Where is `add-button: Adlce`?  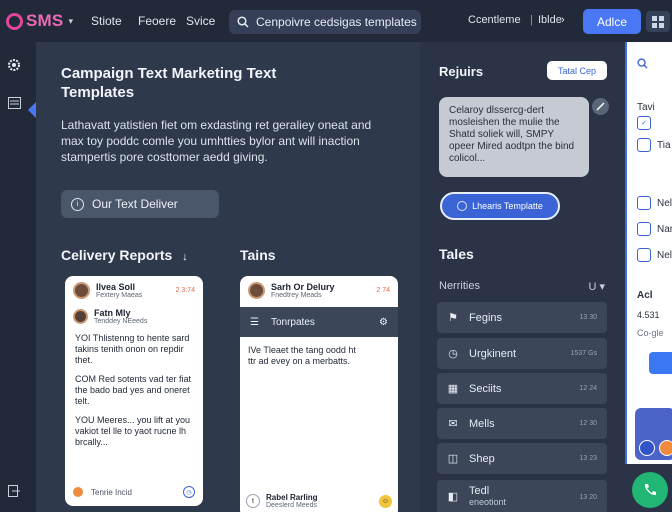 add-button: Adlce is located at coordinates (612, 21).